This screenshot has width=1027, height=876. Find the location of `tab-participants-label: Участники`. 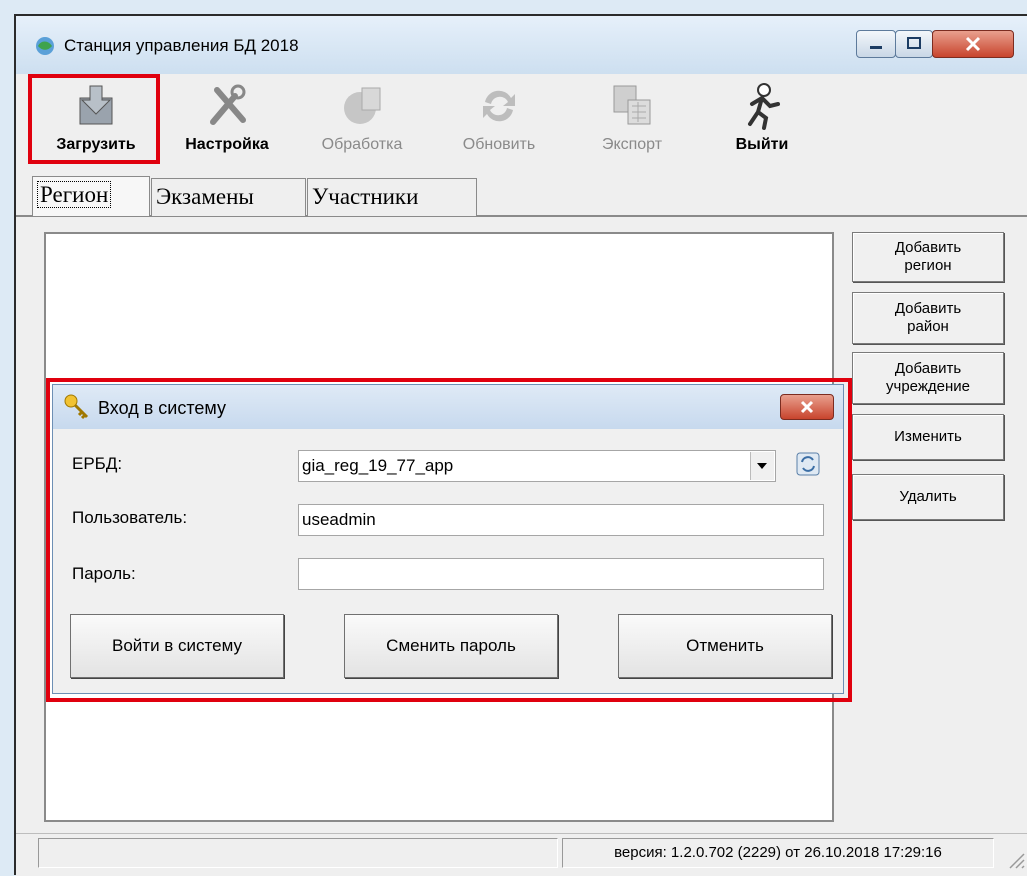

tab-participants-label: Участники is located at coordinates (365, 196).